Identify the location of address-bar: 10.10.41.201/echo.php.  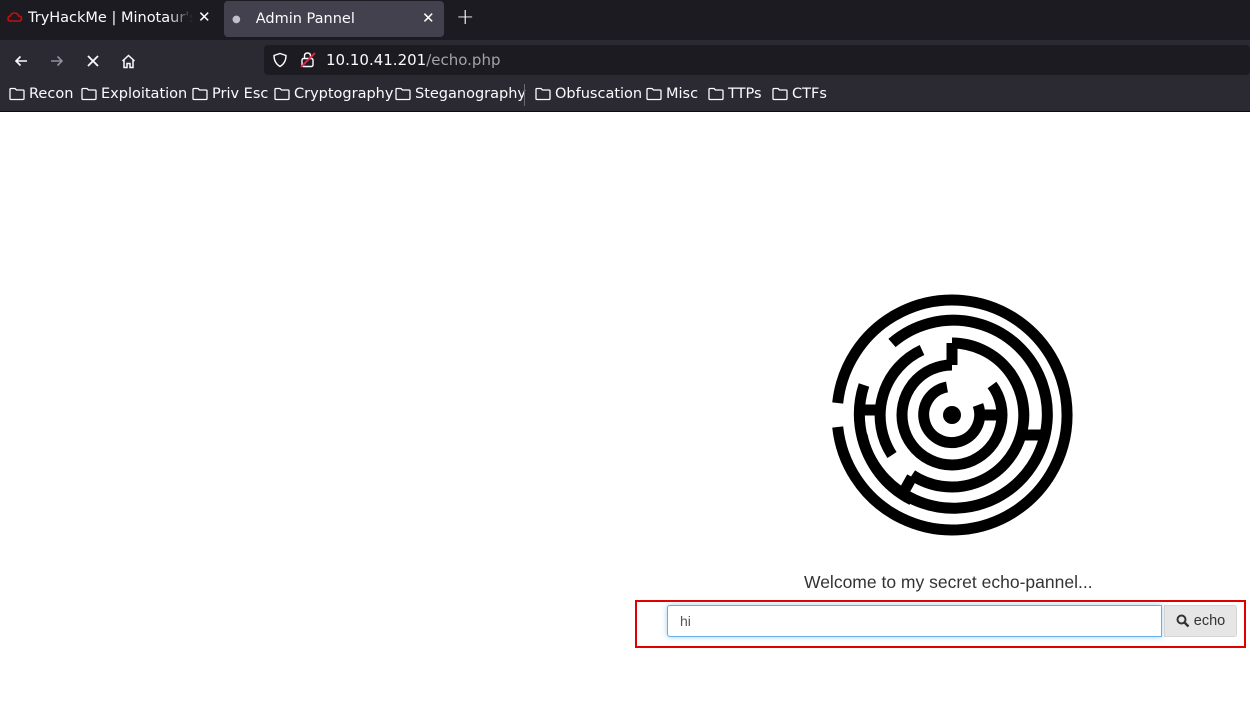
(757, 60).